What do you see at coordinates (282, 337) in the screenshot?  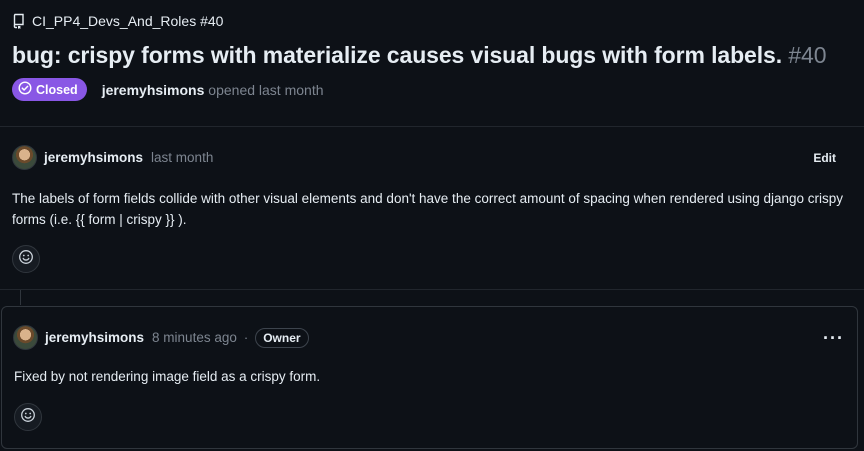 I see `owner-badge: Owner` at bounding box center [282, 337].